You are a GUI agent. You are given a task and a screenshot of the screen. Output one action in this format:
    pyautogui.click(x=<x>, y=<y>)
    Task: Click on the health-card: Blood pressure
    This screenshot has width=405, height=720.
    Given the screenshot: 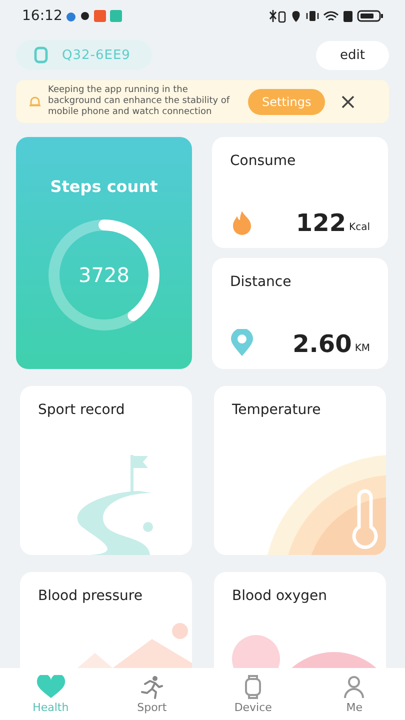 What is the action you would take?
    pyautogui.click(x=106, y=620)
    